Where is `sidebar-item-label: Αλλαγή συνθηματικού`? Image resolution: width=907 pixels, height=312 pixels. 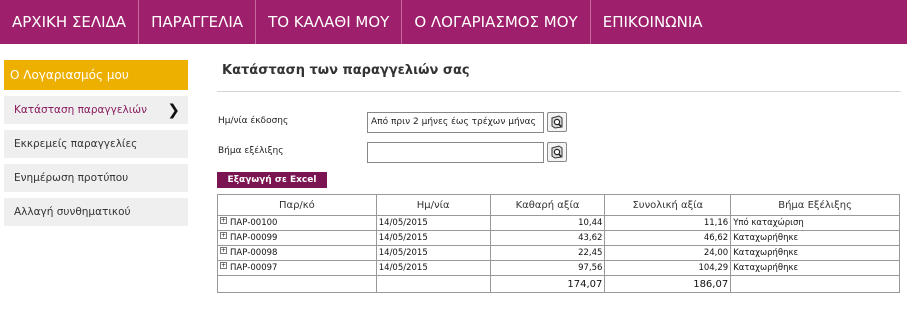
sidebar-item-label: Αλλαγή συνθηματικού is located at coordinates (72, 212).